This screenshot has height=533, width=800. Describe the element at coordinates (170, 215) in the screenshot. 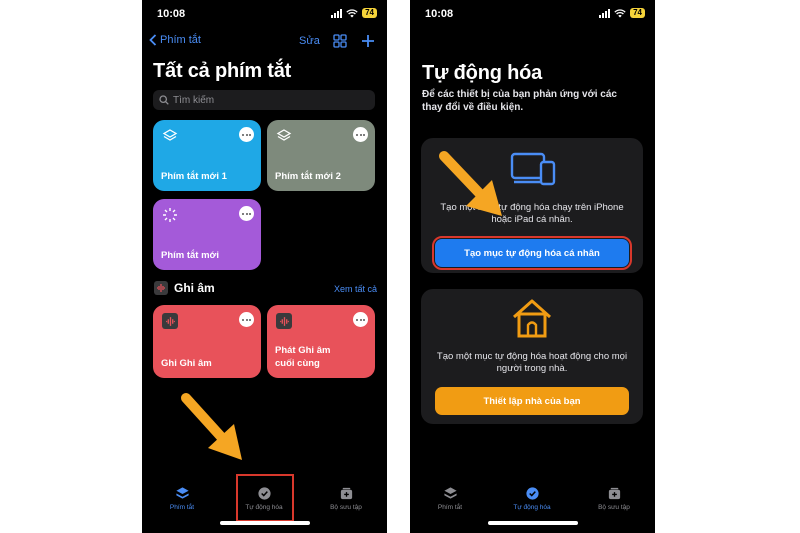

I see `sparkle-icon` at that location.